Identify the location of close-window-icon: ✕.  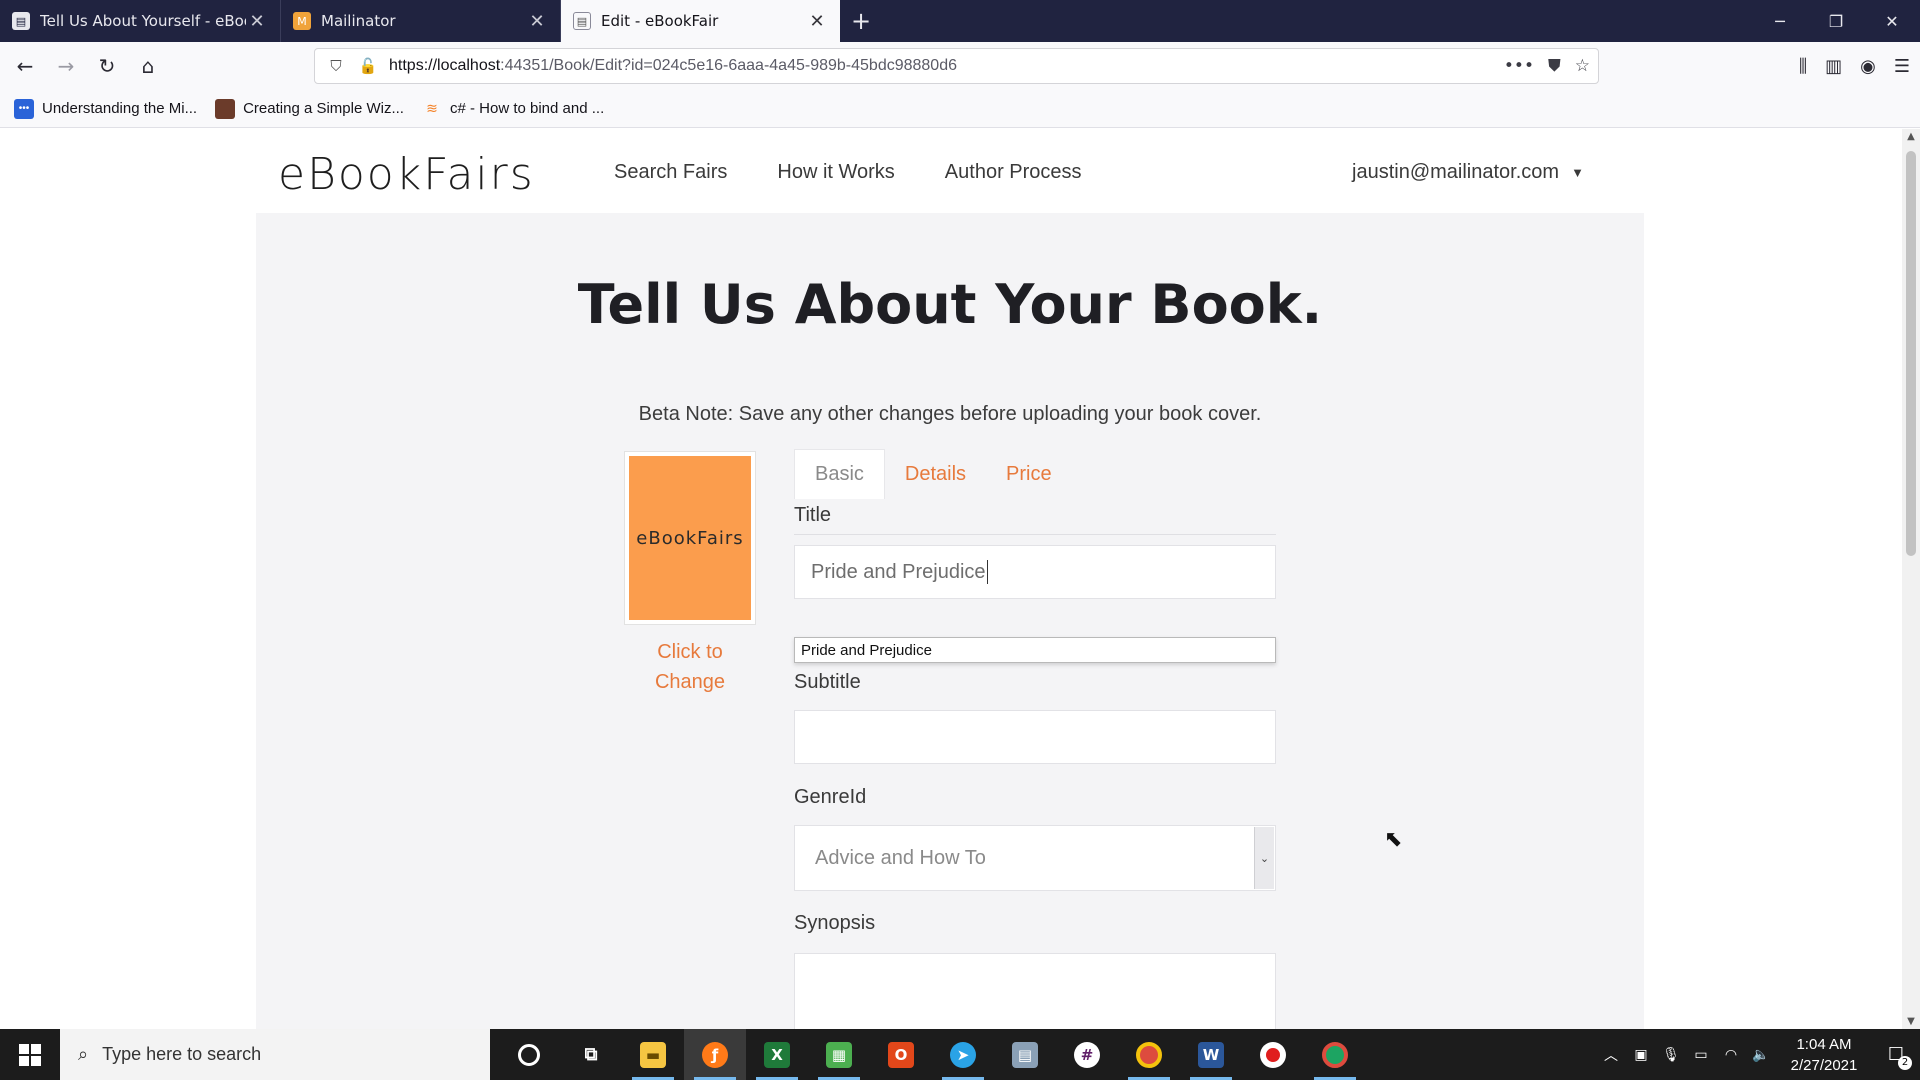
(1892, 21).